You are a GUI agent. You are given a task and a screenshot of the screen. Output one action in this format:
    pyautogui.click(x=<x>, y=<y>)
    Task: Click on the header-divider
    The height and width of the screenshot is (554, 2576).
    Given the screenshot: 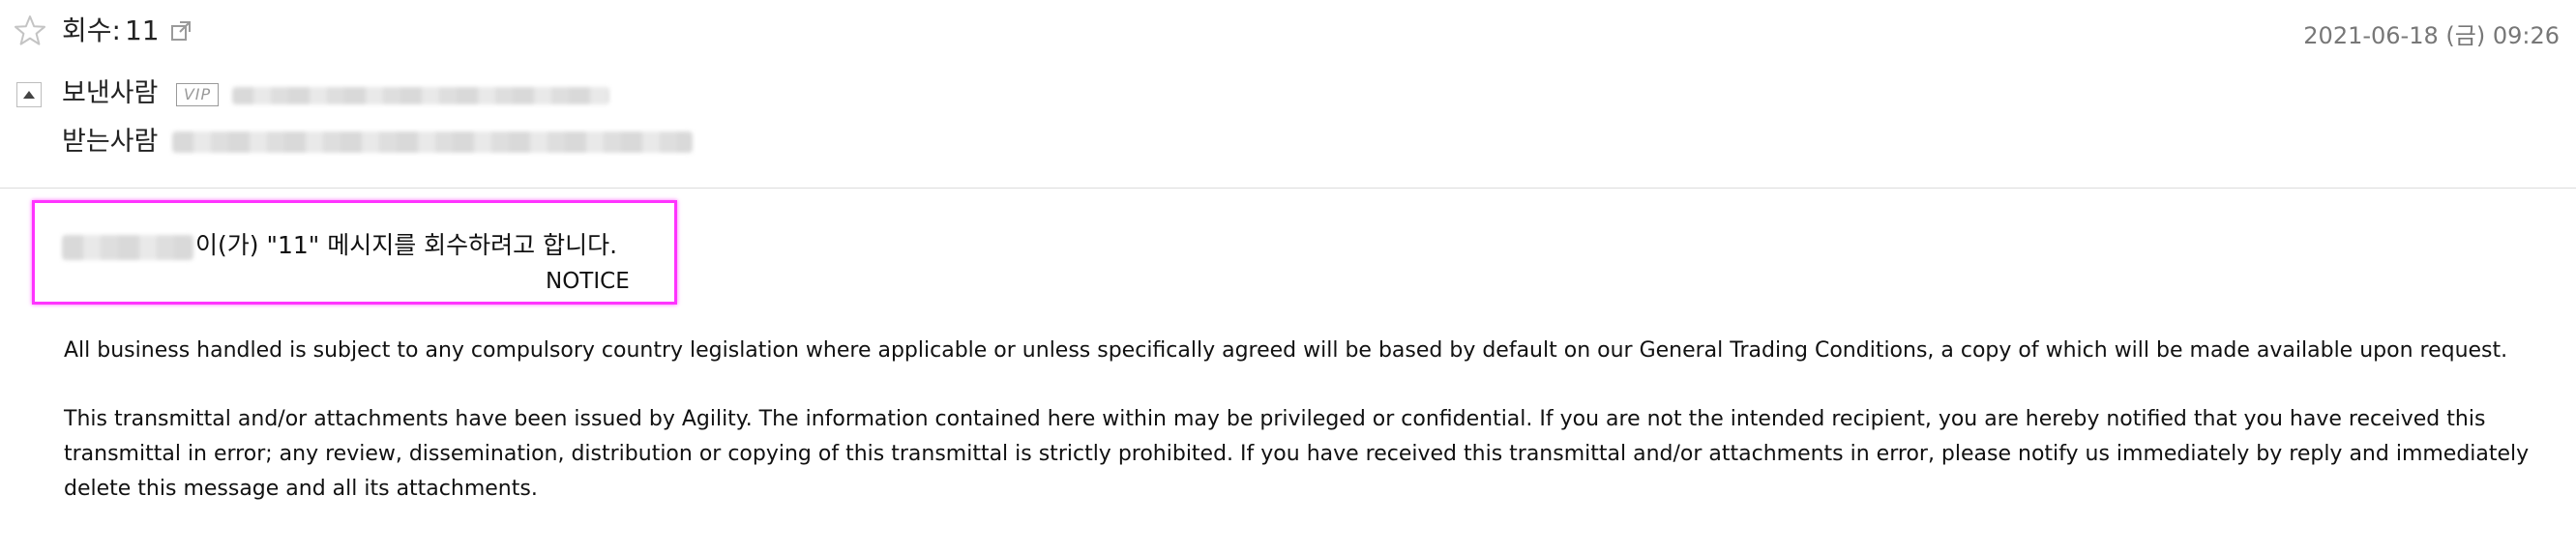 What is the action you would take?
    pyautogui.click(x=1288, y=188)
    